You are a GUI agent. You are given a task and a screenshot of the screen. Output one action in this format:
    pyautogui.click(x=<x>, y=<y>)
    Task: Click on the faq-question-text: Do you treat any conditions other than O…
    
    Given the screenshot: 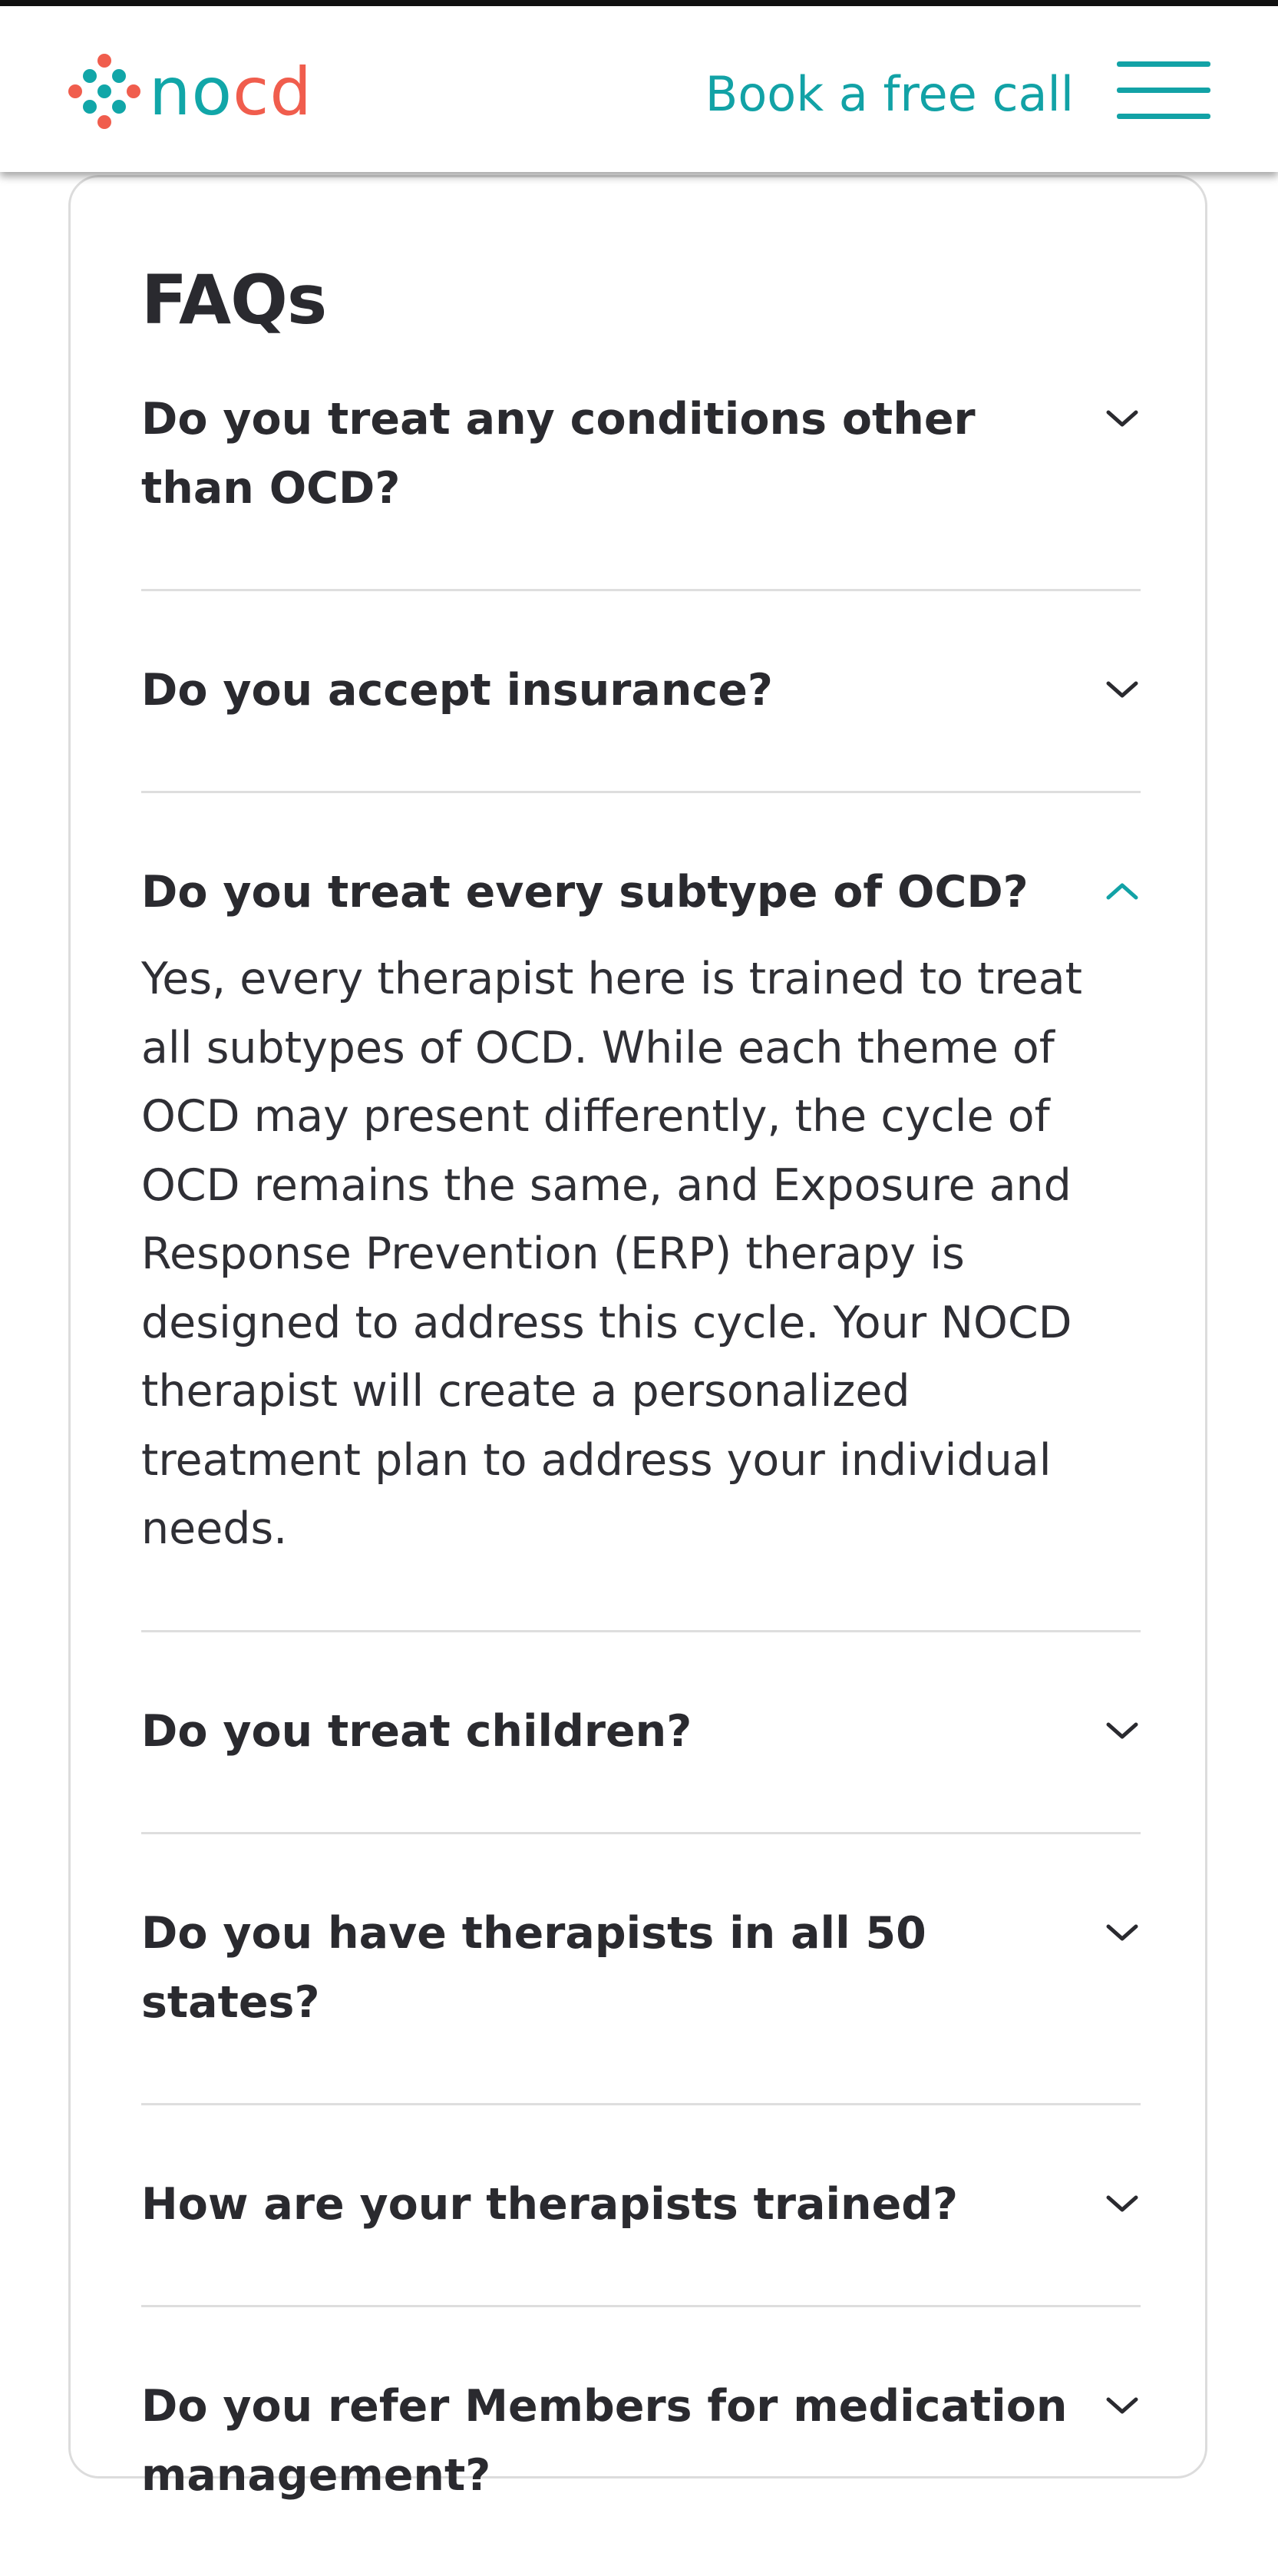 What is the action you would take?
    pyautogui.click(x=559, y=454)
    